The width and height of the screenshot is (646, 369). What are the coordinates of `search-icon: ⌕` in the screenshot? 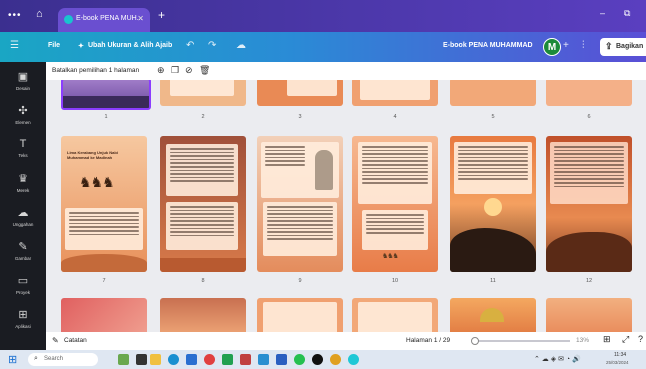 It's located at (36, 358).